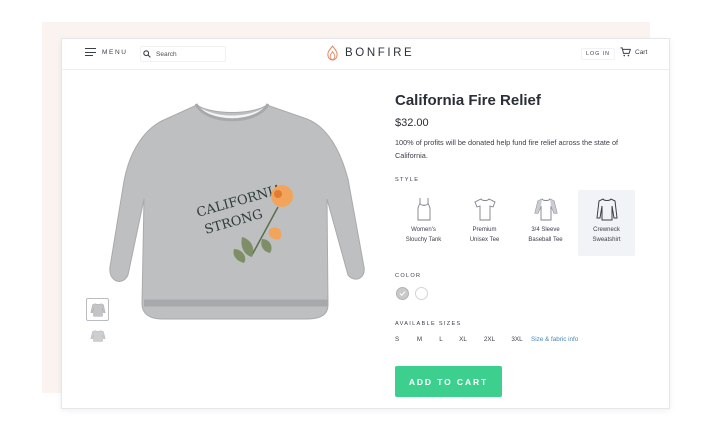 This screenshot has width=707, height=431. Describe the element at coordinates (423, 223) in the screenshot. I see `style-option-womens-slouchy-tank: Women's Slouchy Tank` at that location.